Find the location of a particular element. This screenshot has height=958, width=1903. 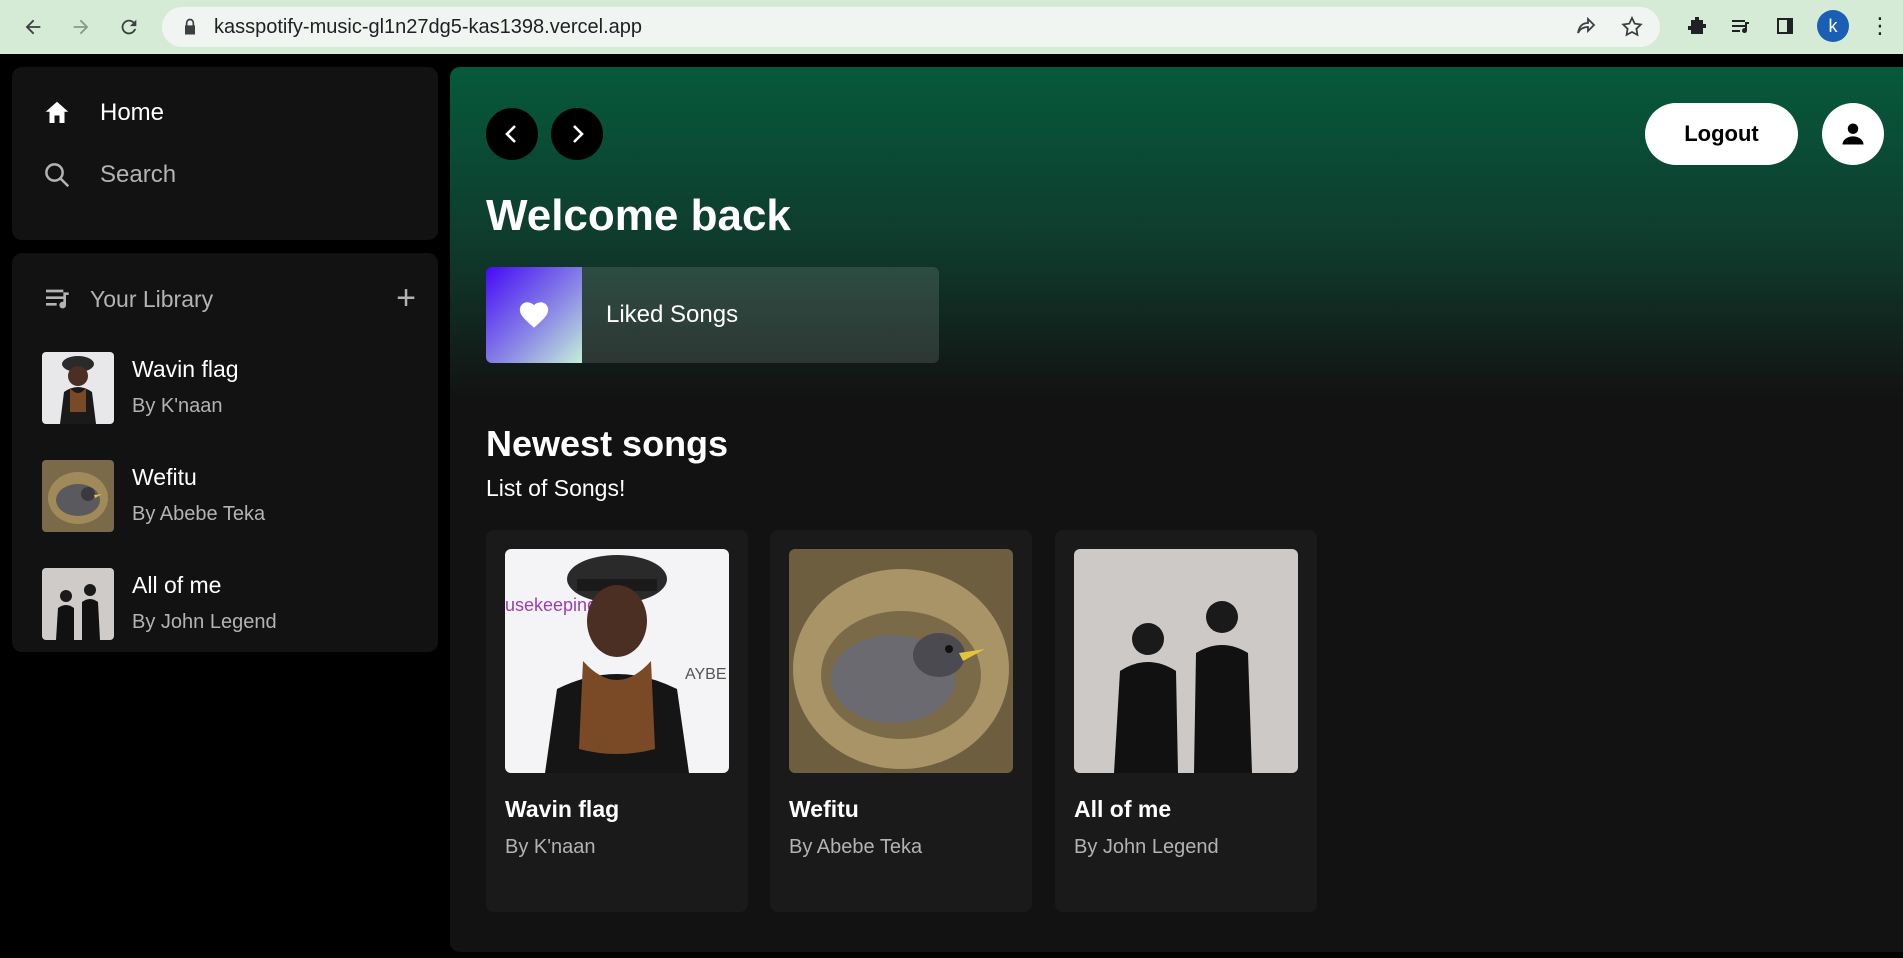

media-queue-icon is located at coordinates (1741, 26).